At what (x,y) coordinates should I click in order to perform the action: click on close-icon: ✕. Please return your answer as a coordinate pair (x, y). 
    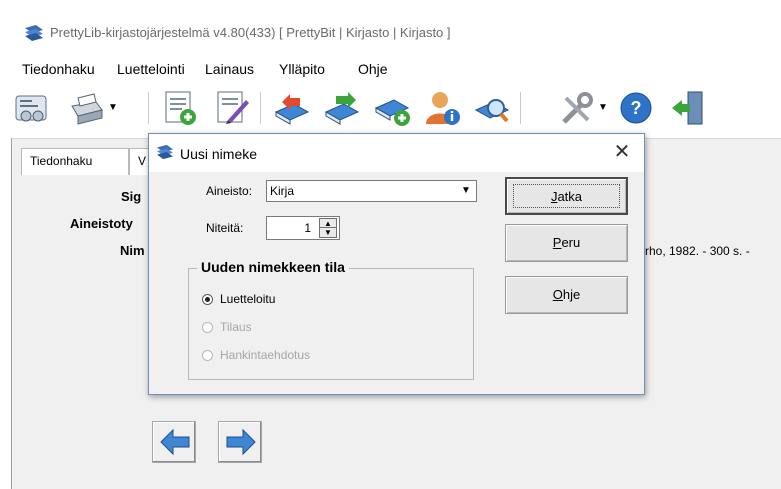
    Looking at the image, I should click on (622, 152).